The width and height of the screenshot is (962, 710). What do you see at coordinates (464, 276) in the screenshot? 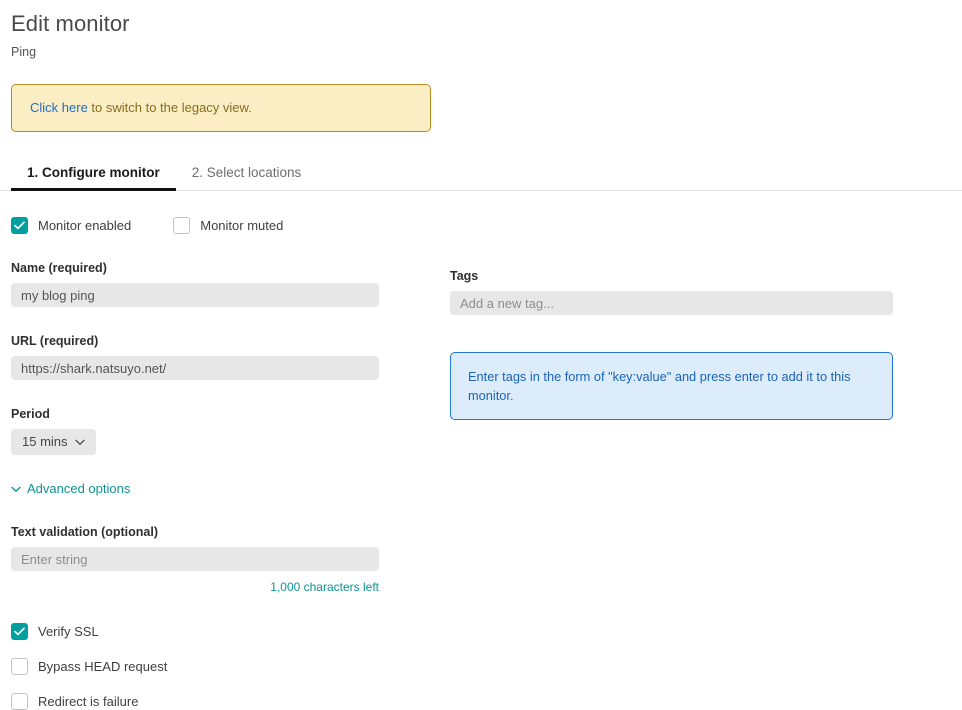
I see `tags-field-label: Tags` at bounding box center [464, 276].